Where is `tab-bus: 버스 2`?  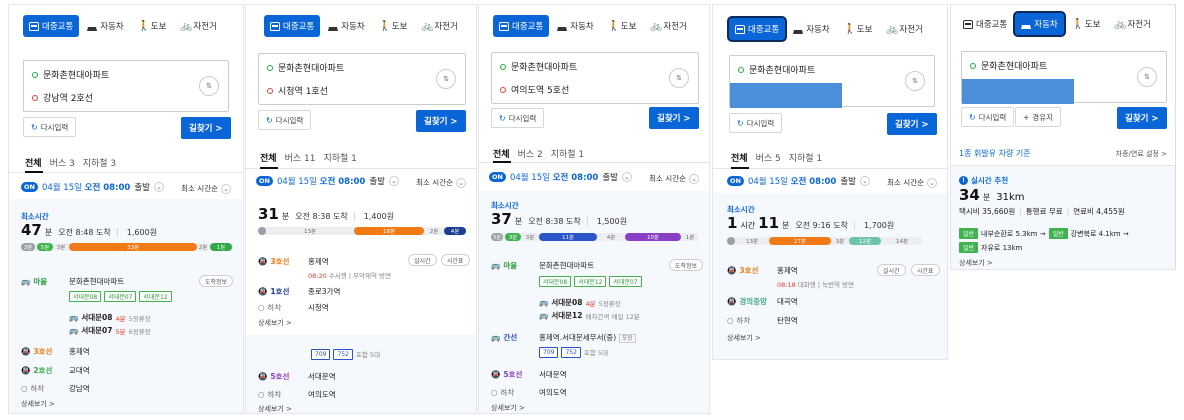
tab-bus: 버스 2 is located at coordinates (530, 153).